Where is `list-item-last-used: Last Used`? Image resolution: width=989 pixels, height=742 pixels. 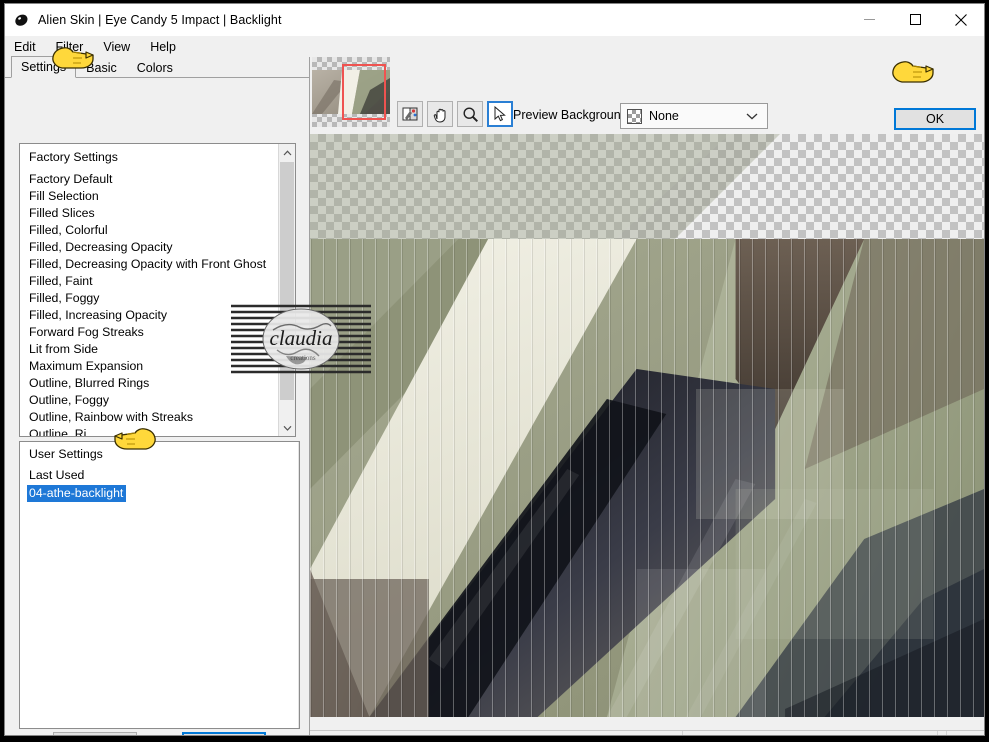 list-item-last-used: Last Used is located at coordinates (164, 475).